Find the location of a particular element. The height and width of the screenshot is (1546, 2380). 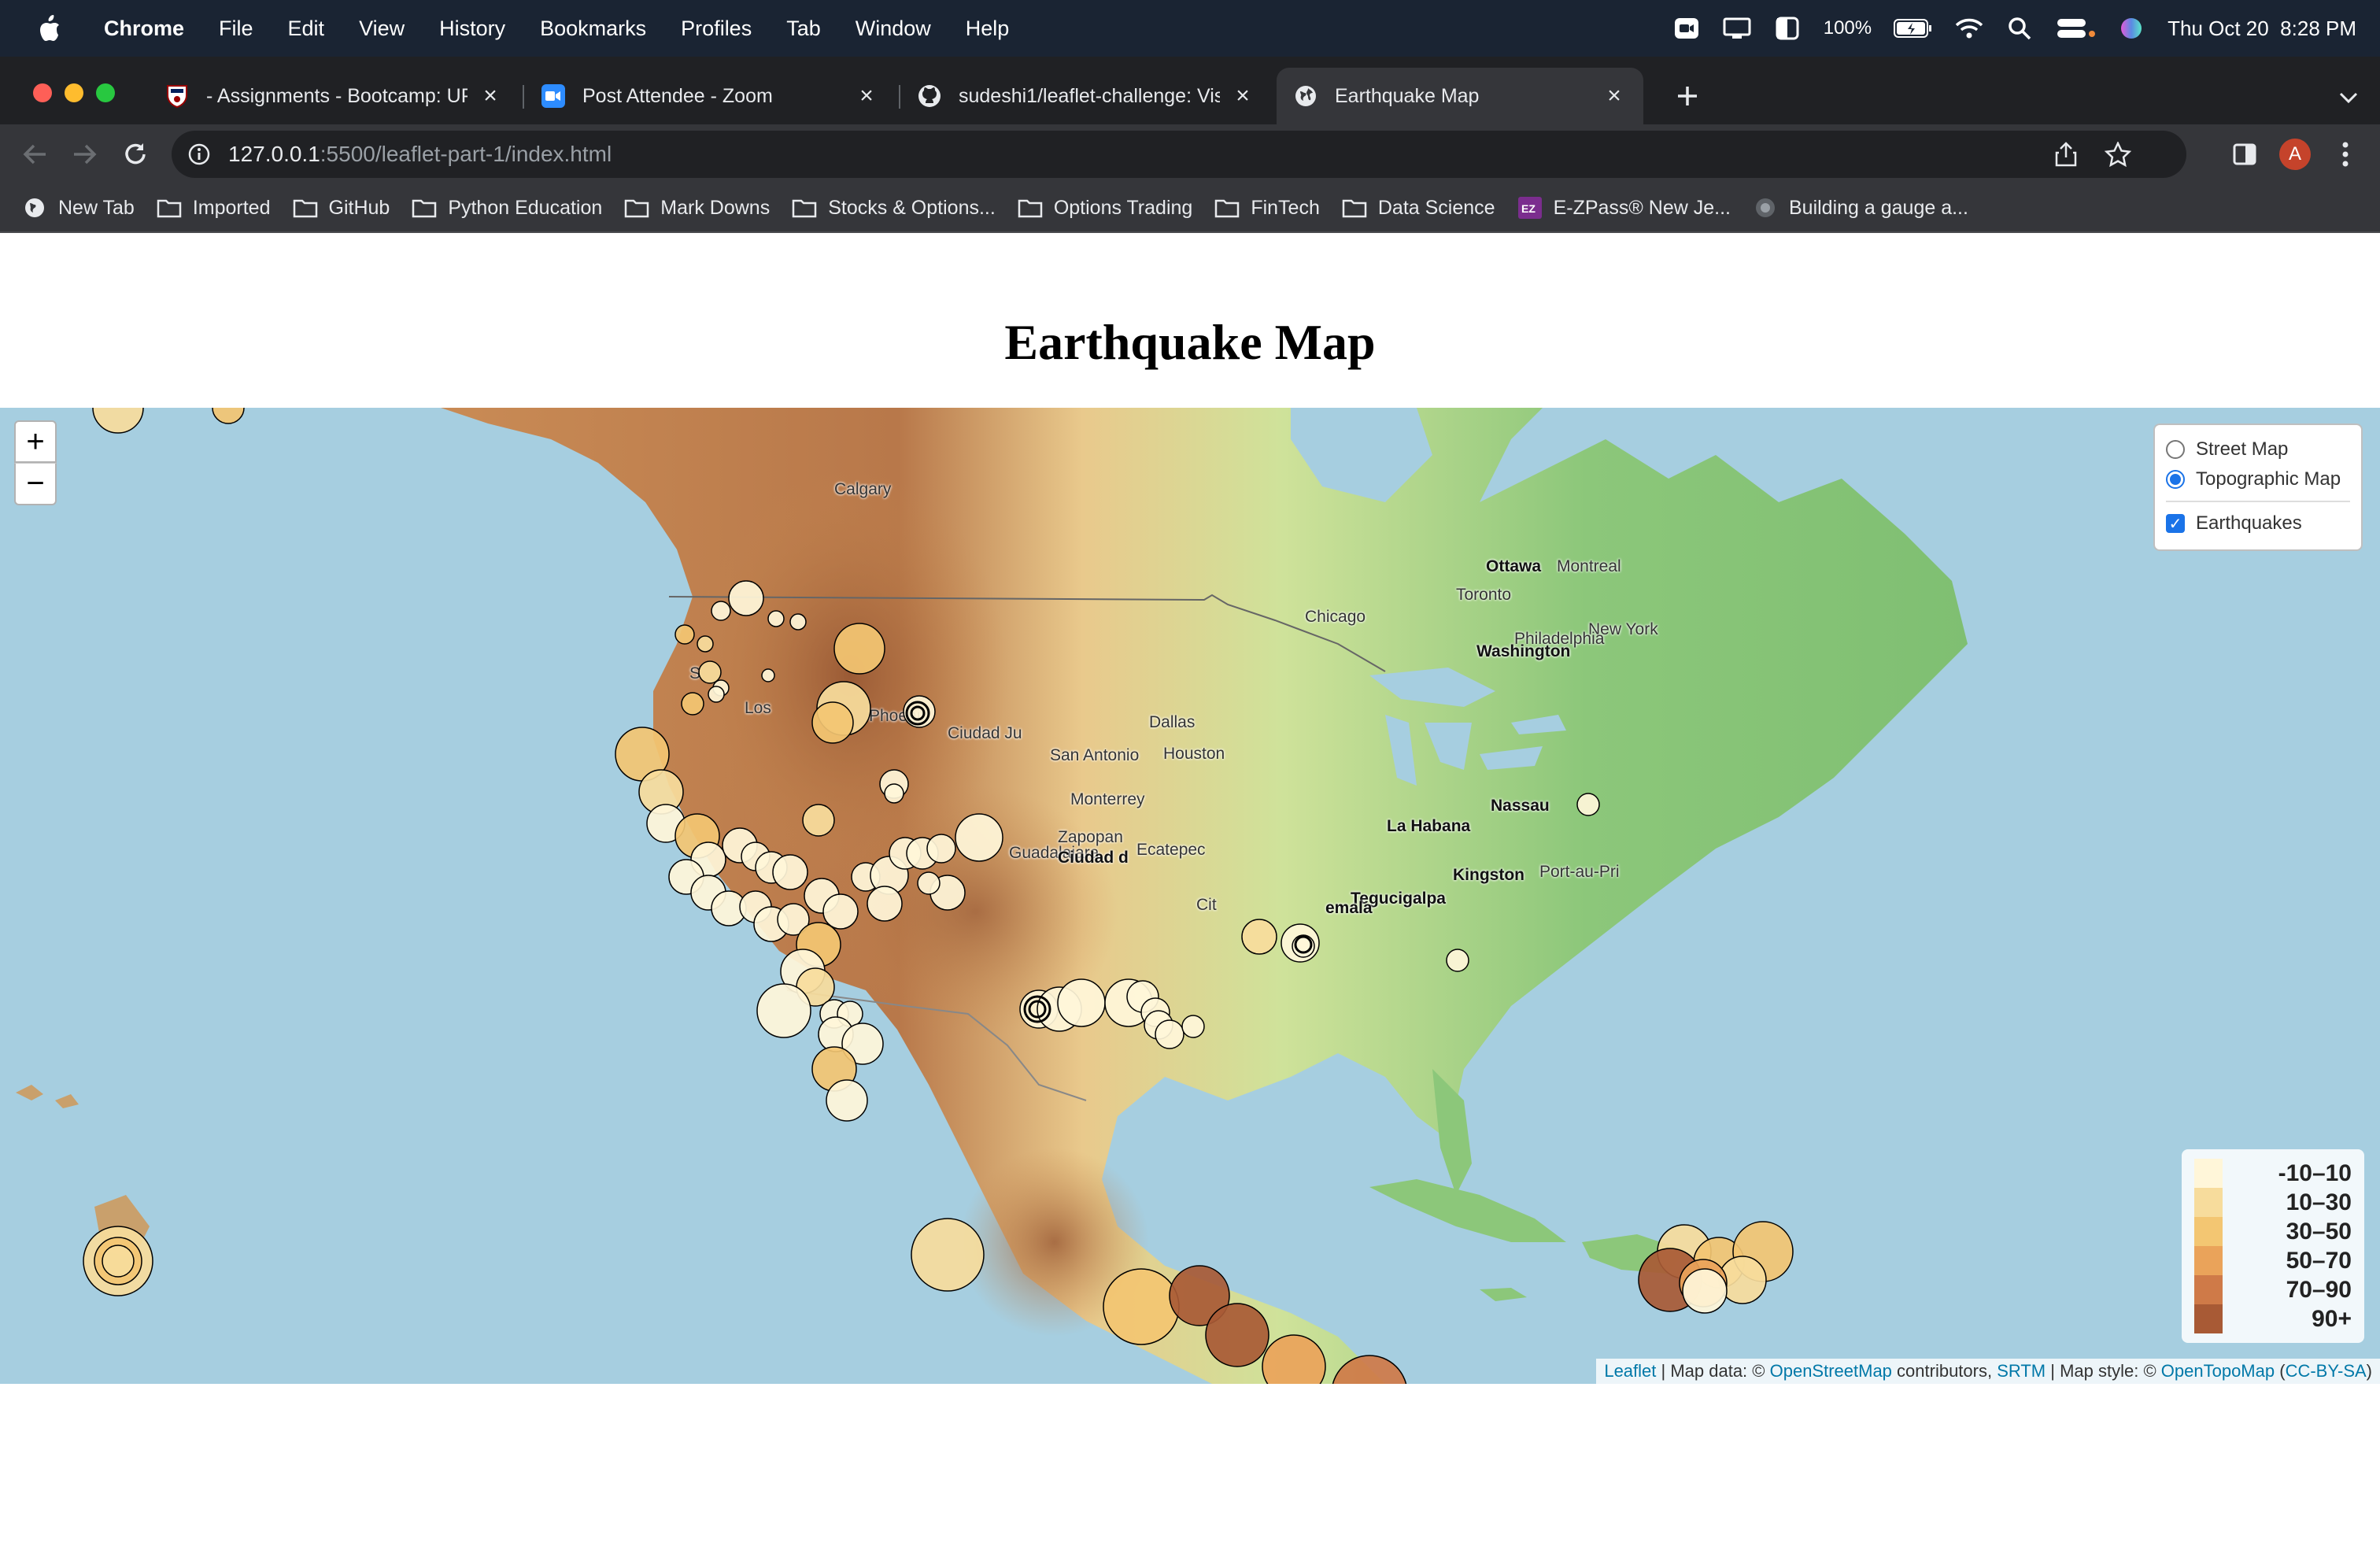

menu-app-name: Chrome is located at coordinates (144, 29).